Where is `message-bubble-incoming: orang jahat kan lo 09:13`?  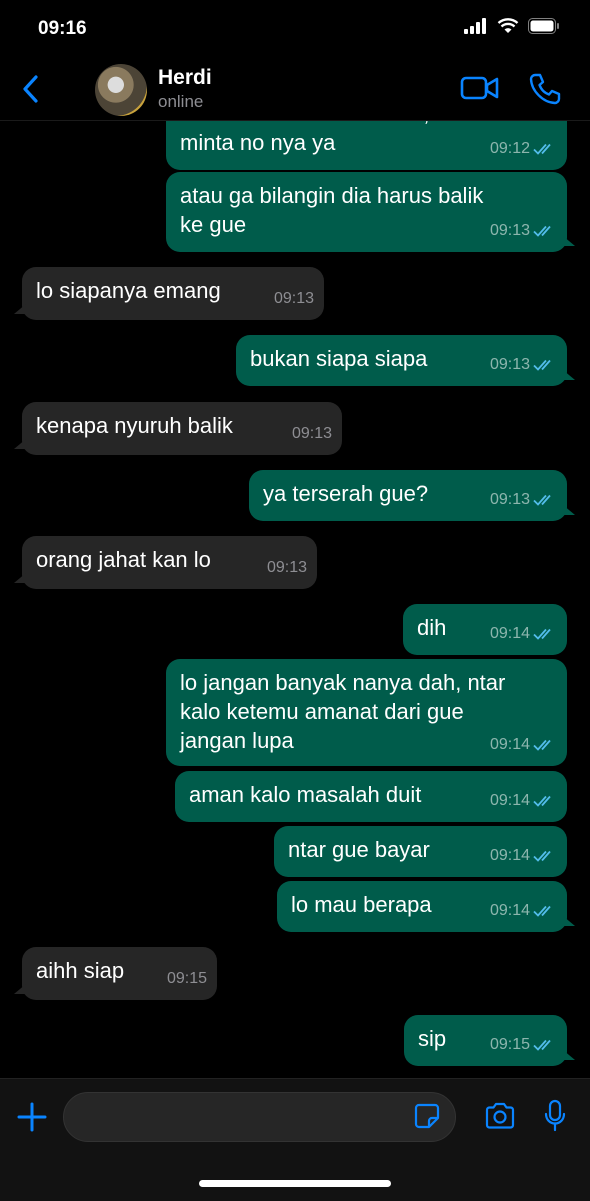 message-bubble-incoming: orang jahat kan lo 09:13 is located at coordinates (165, 562).